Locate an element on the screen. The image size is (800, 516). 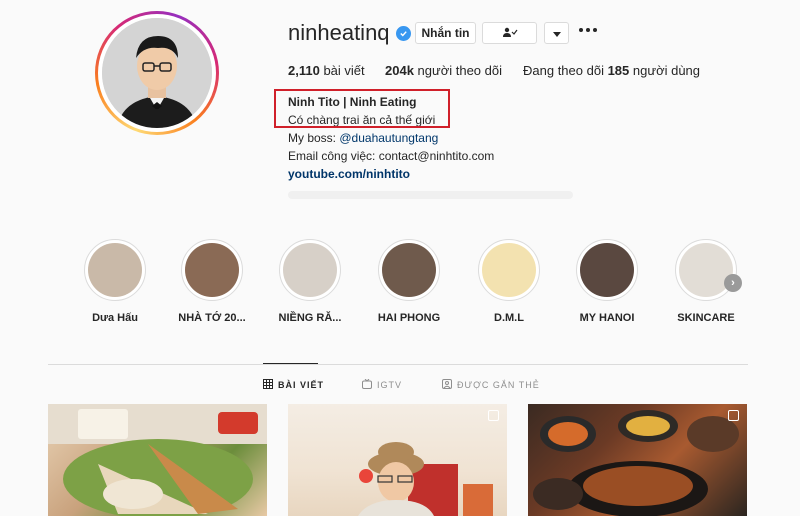
story-highlight: D.M.L is located at coordinates (509, 281).